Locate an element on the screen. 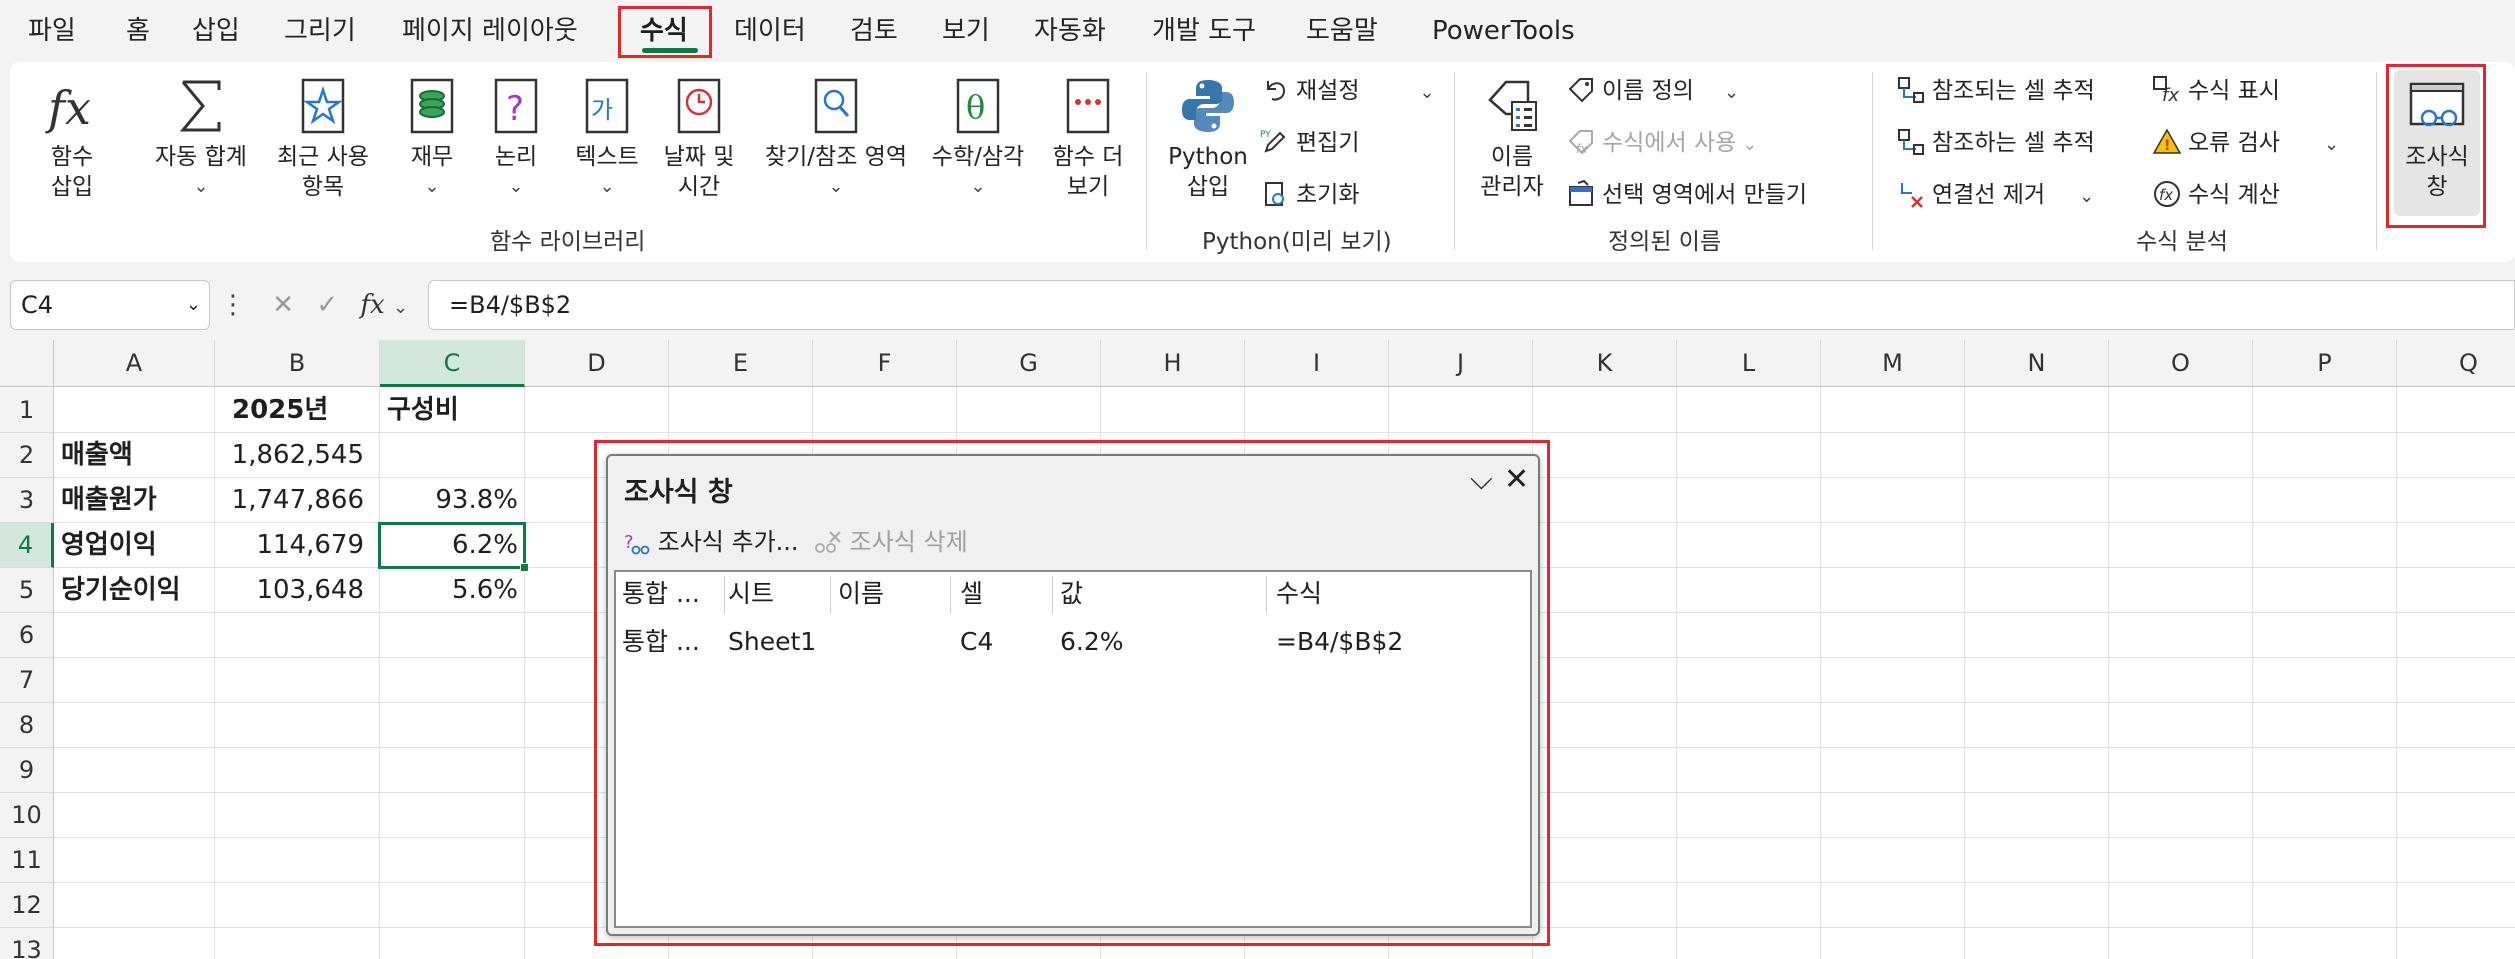  column-header-G: G is located at coordinates (1029, 363).